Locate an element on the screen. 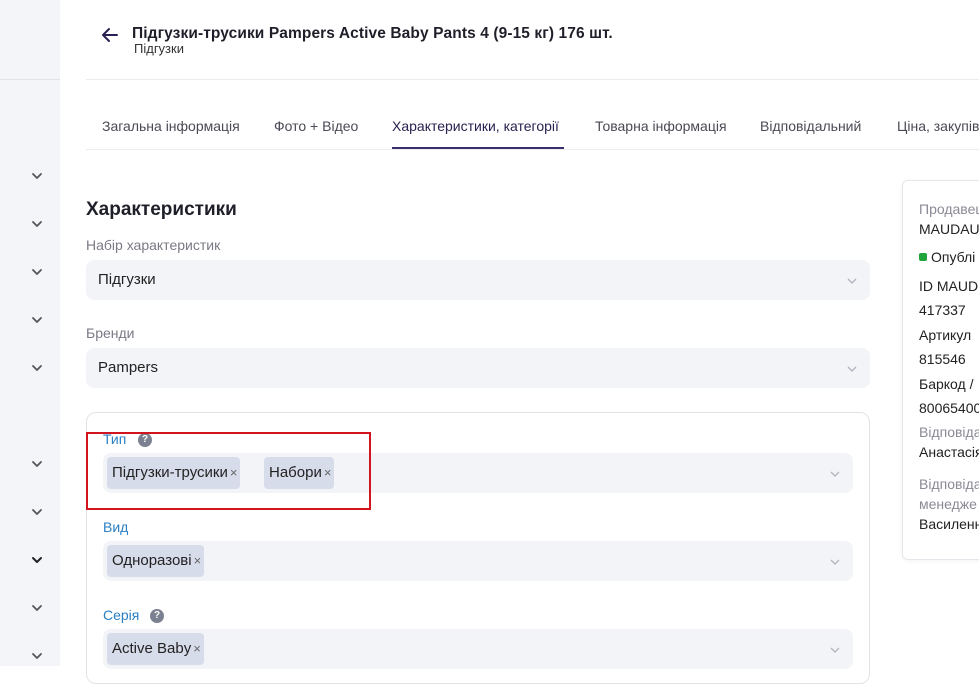 The height and width of the screenshot is (684, 979). article-label: Артикул is located at coordinates (945, 335).